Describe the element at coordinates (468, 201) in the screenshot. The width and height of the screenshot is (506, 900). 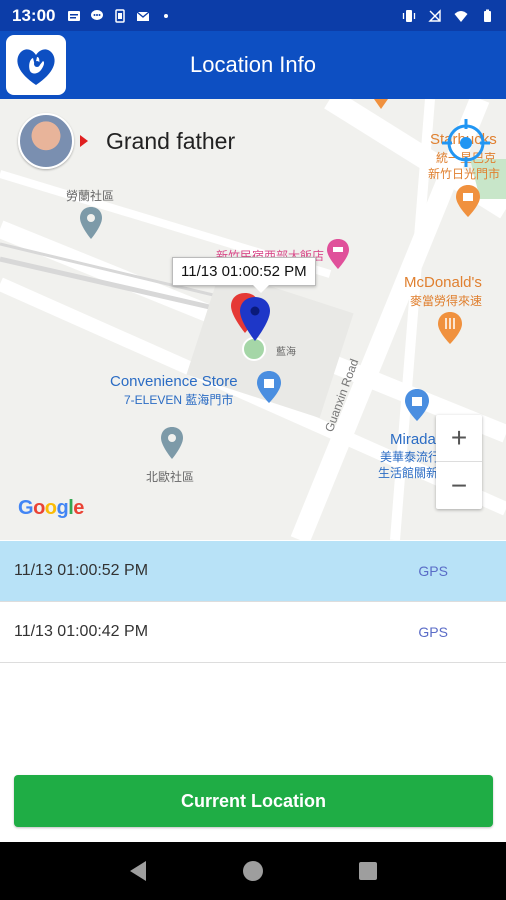
I see `cafe-pin-icon` at that location.